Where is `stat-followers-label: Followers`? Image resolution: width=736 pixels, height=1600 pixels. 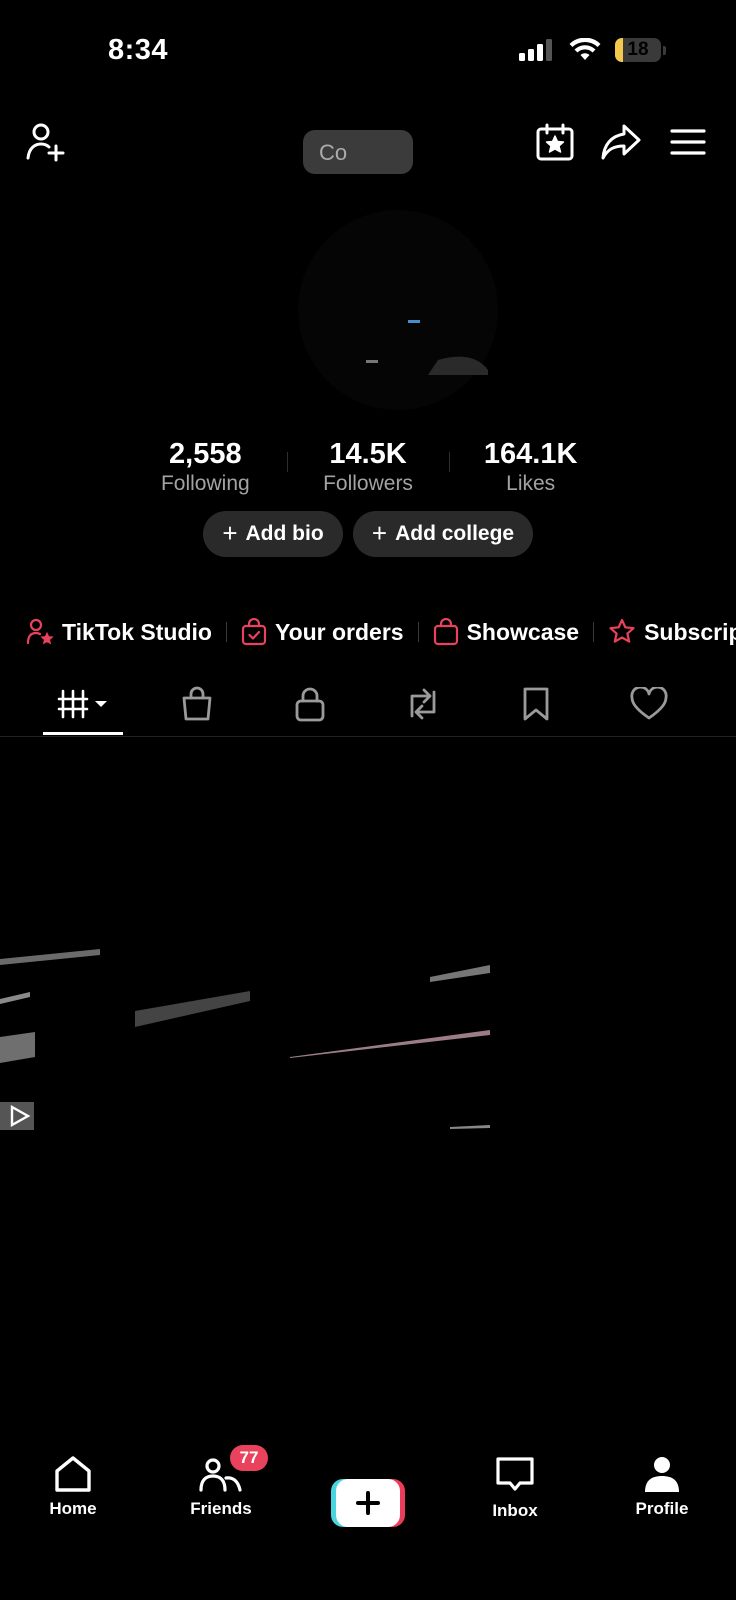
stat-followers-label: Followers is located at coordinates (368, 483).